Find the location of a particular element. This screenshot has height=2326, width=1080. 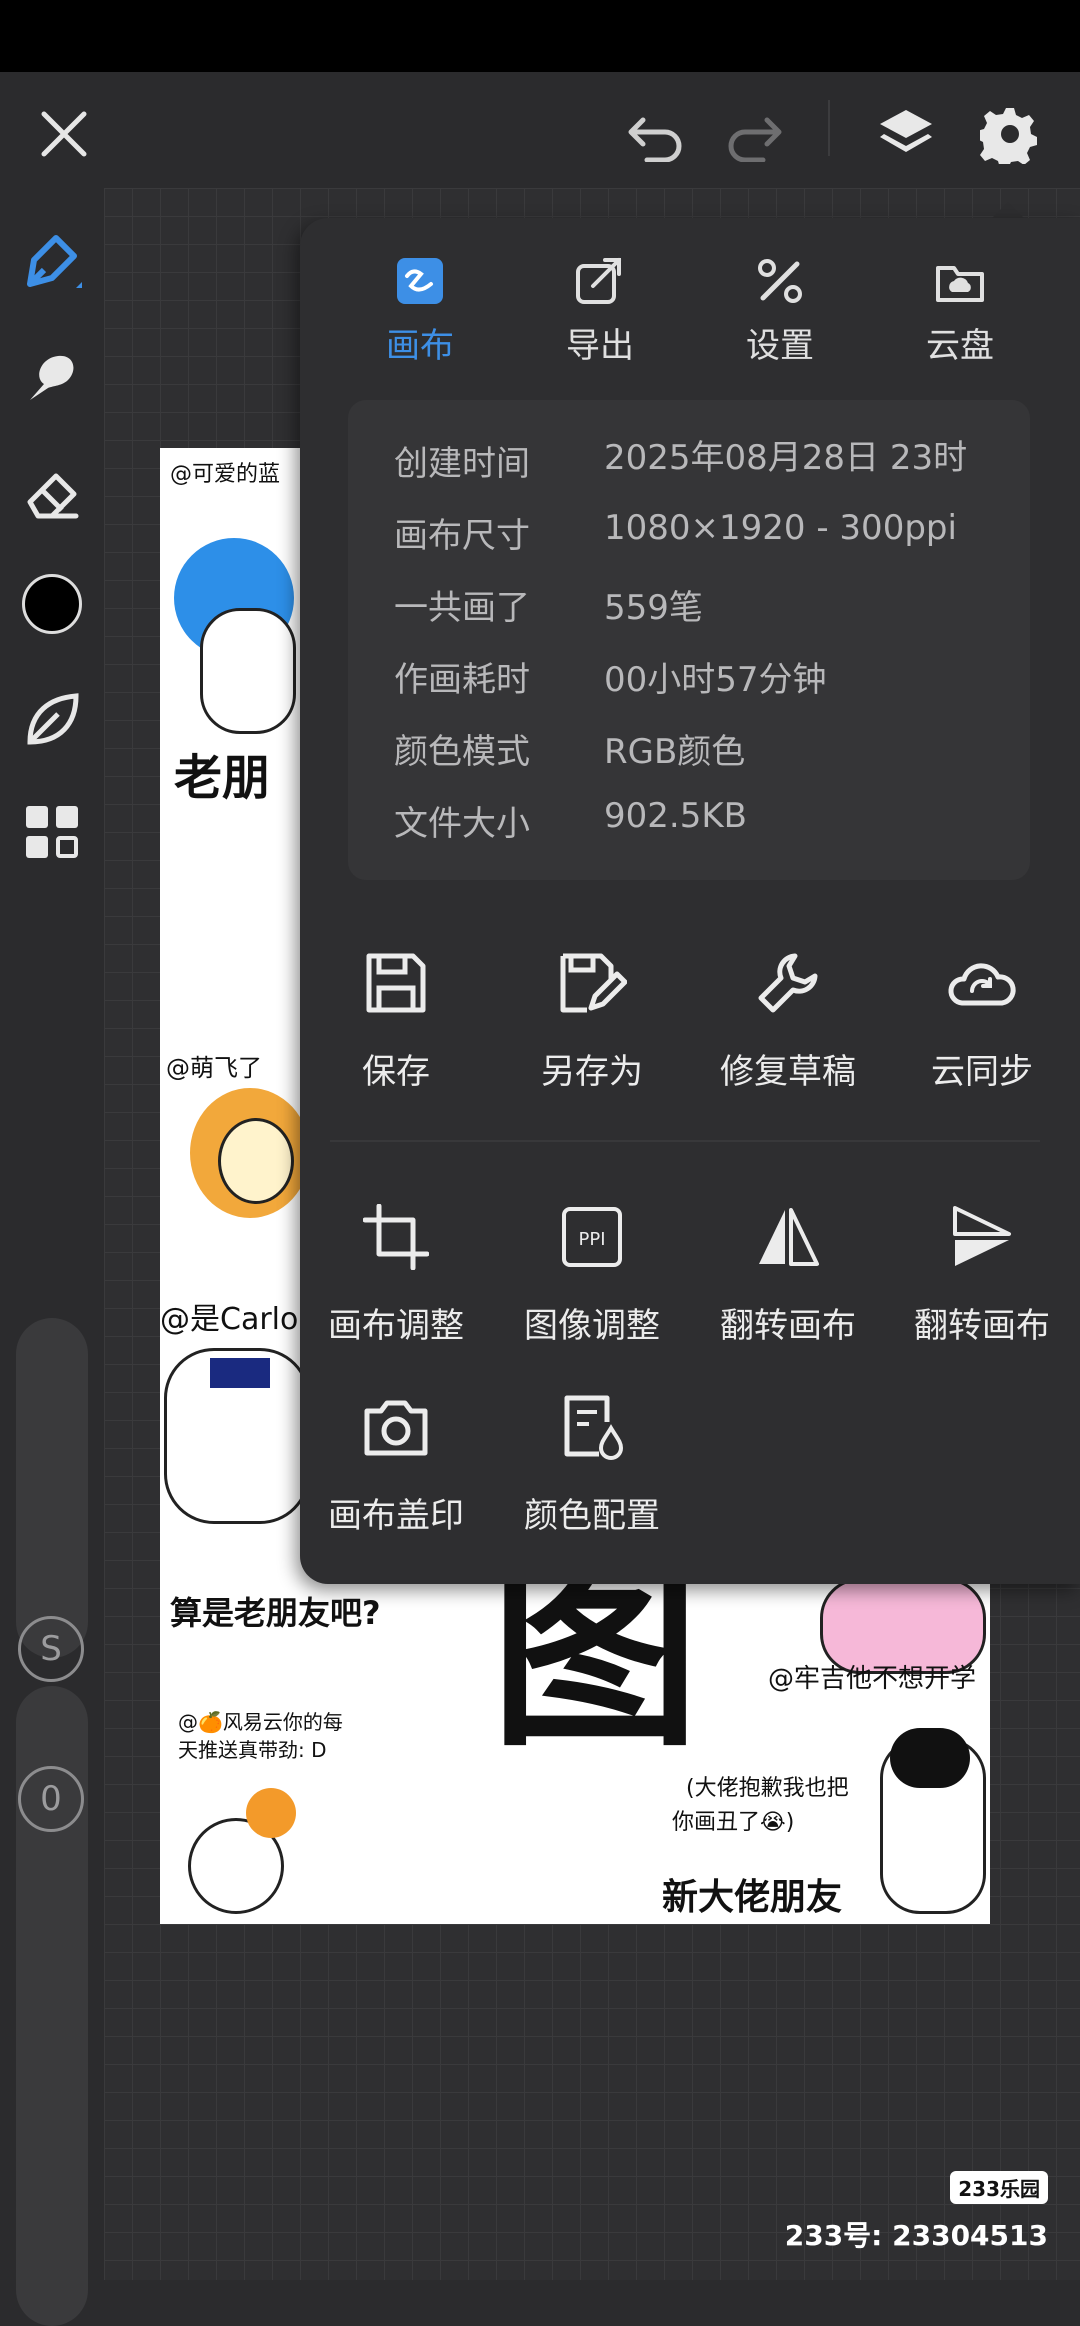

artwork-caption: 天推送真带劲: D is located at coordinates (252, 1750).